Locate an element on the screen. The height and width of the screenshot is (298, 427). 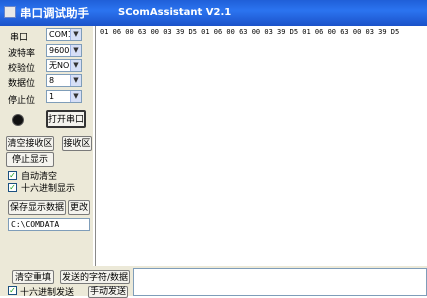
receive-area-button: 接收区 is located at coordinates (77, 143).